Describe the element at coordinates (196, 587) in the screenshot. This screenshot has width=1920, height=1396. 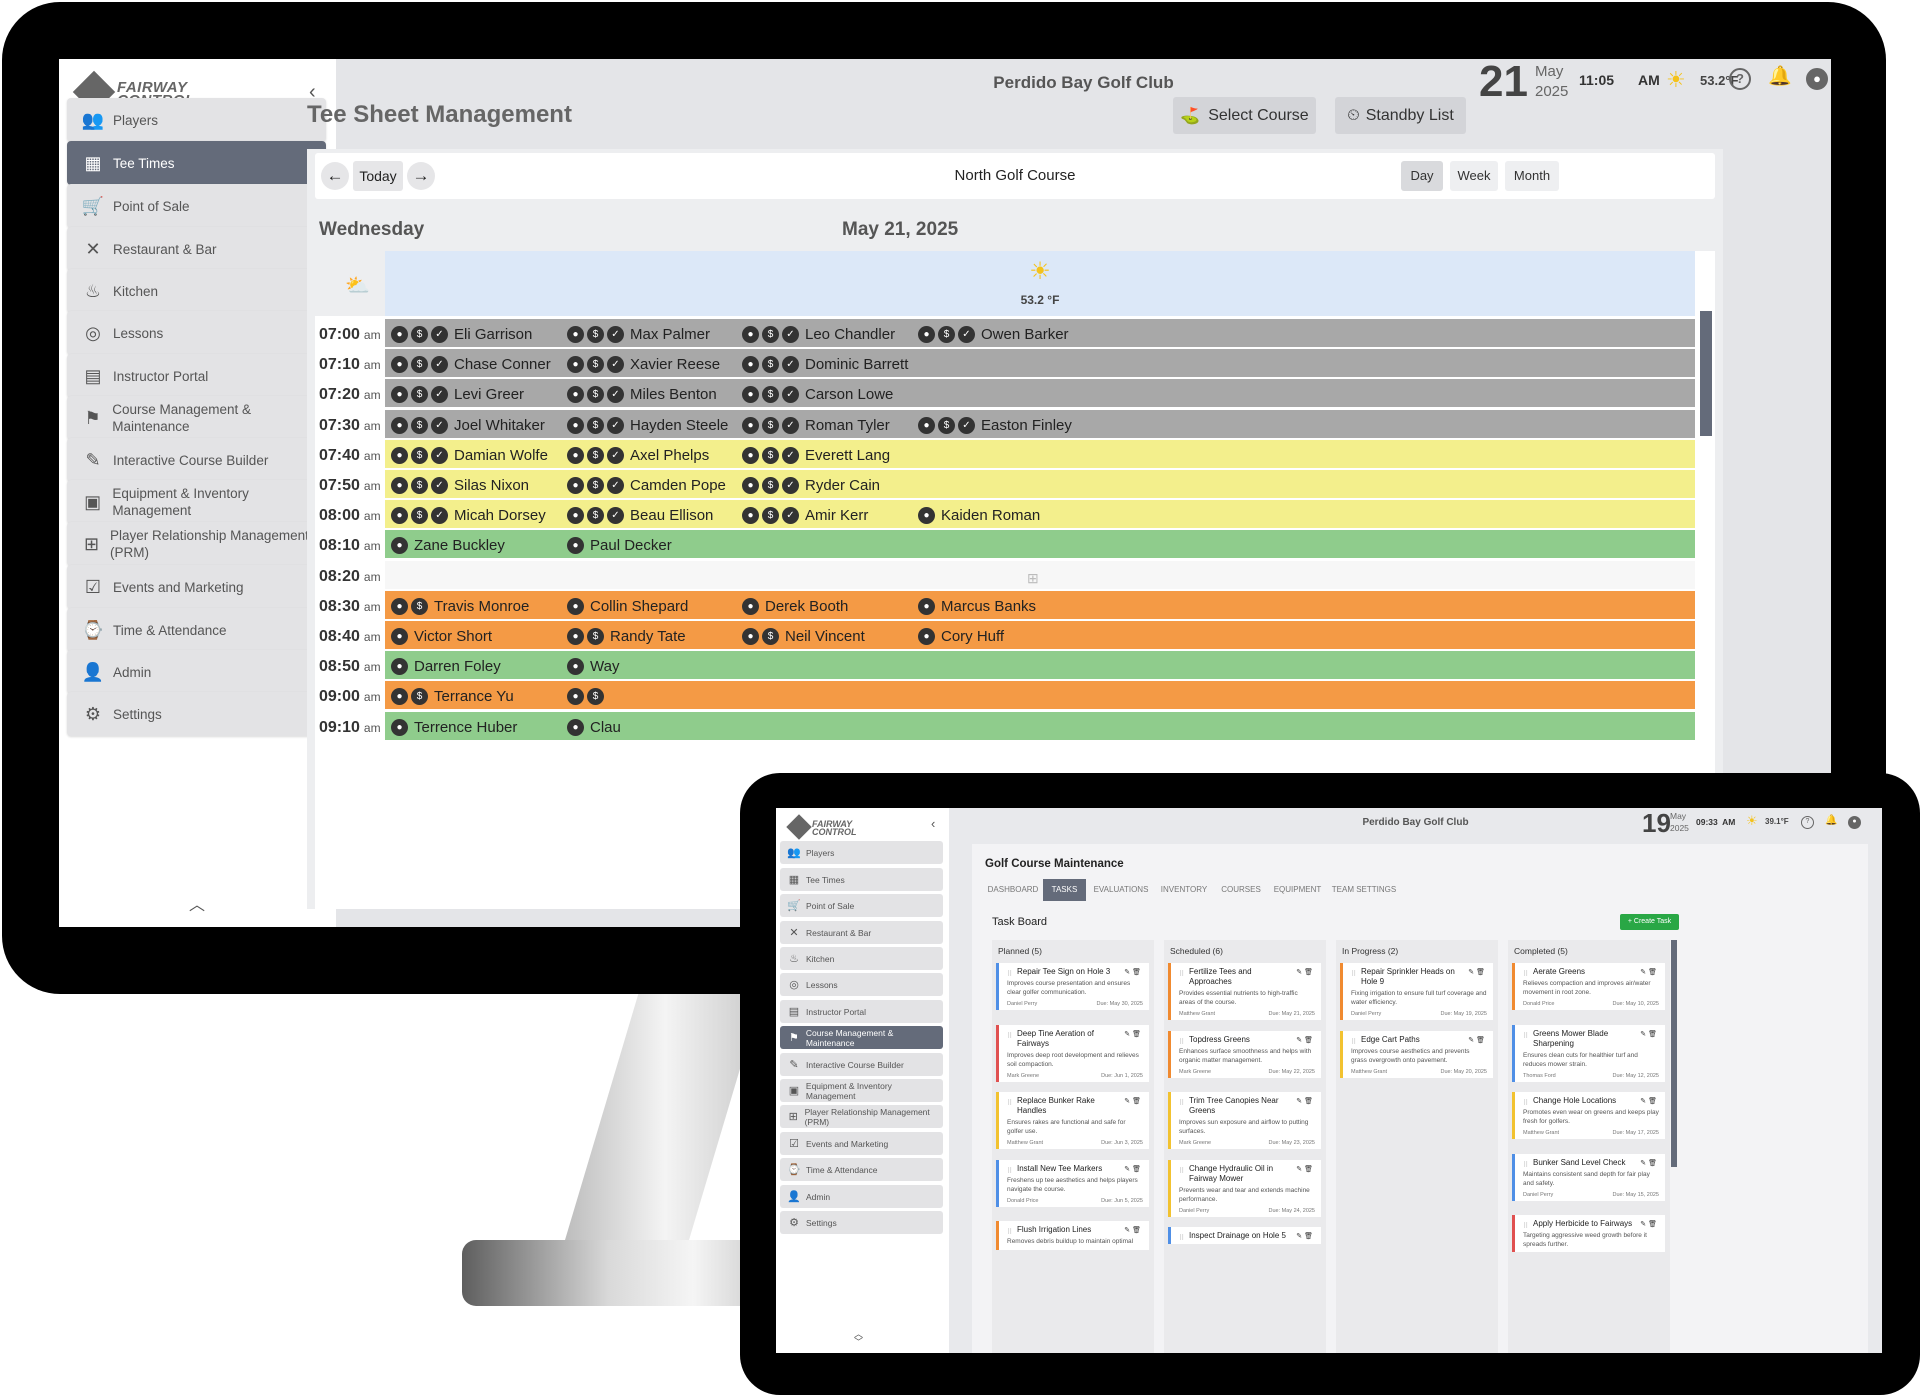
I see `sidebar-item-events-and-marketing: ☑ Events and Marketing` at that location.